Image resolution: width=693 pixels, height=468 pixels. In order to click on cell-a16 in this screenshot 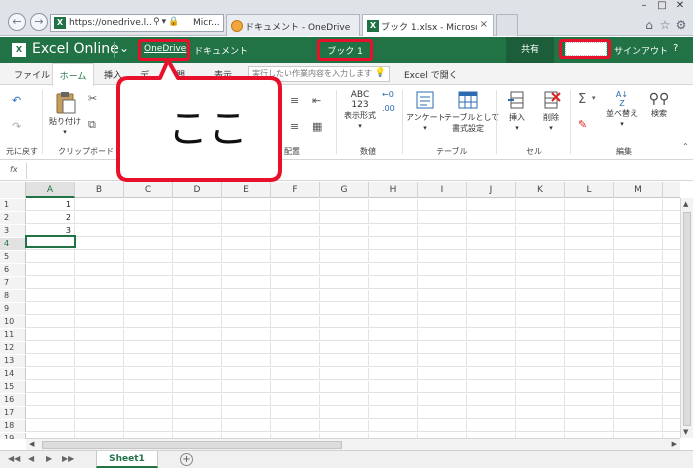, I will do `click(50, 400)`.